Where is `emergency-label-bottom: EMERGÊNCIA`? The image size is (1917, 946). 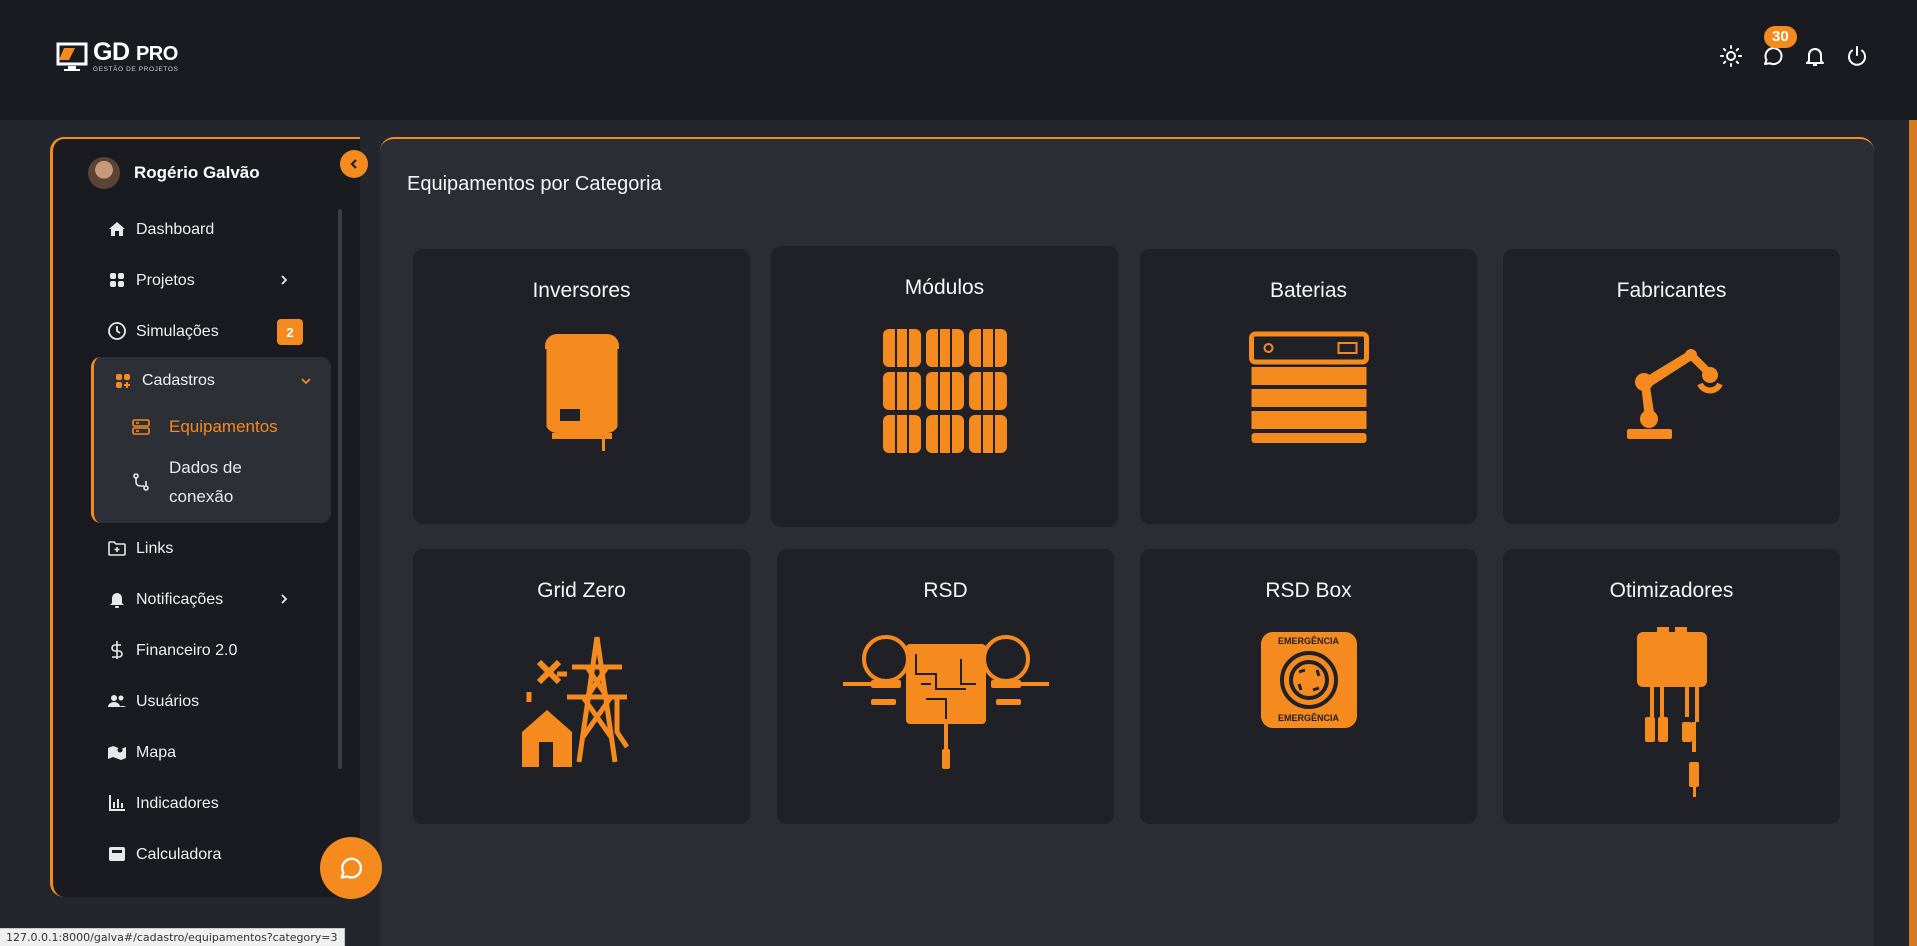
emergency-label-bottom: EMERGÊNCIA is located at coordinates (1308, 718).